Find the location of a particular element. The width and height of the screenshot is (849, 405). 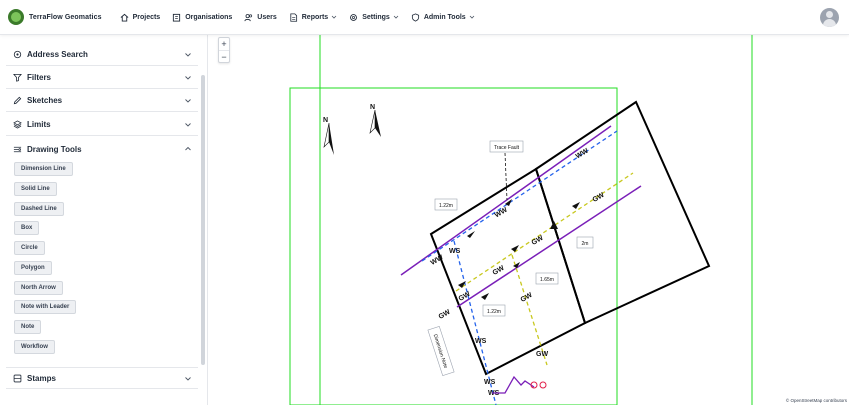

nav-settings-label: Settings is located at coordinates (376, 17).